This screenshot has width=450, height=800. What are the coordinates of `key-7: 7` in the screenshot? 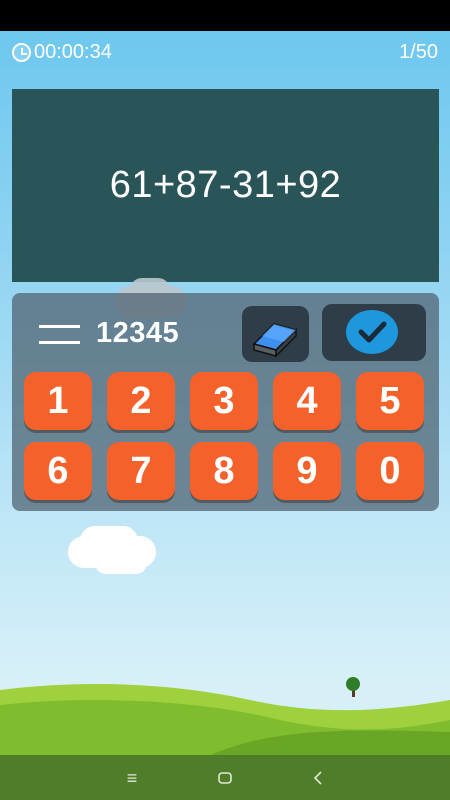 It's located at (141, 471).